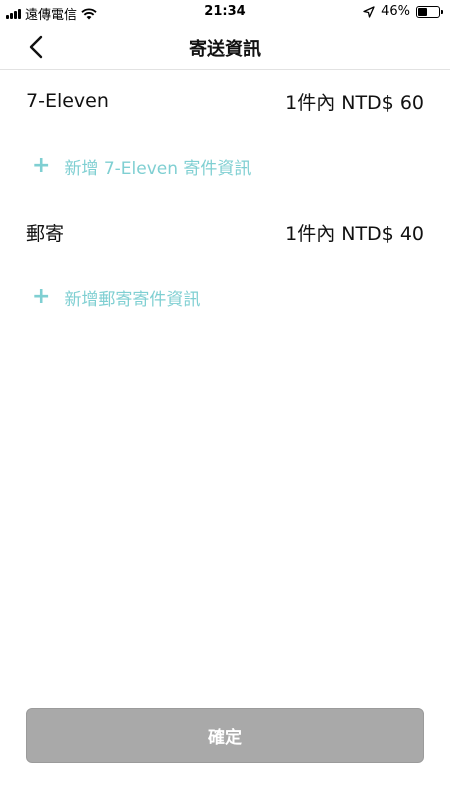  What do you see at coordinates (354, 233) in the screenshot?
I see `shipping-option-price: 1件內 NTD$ 40` at bounding box center [354, 233].